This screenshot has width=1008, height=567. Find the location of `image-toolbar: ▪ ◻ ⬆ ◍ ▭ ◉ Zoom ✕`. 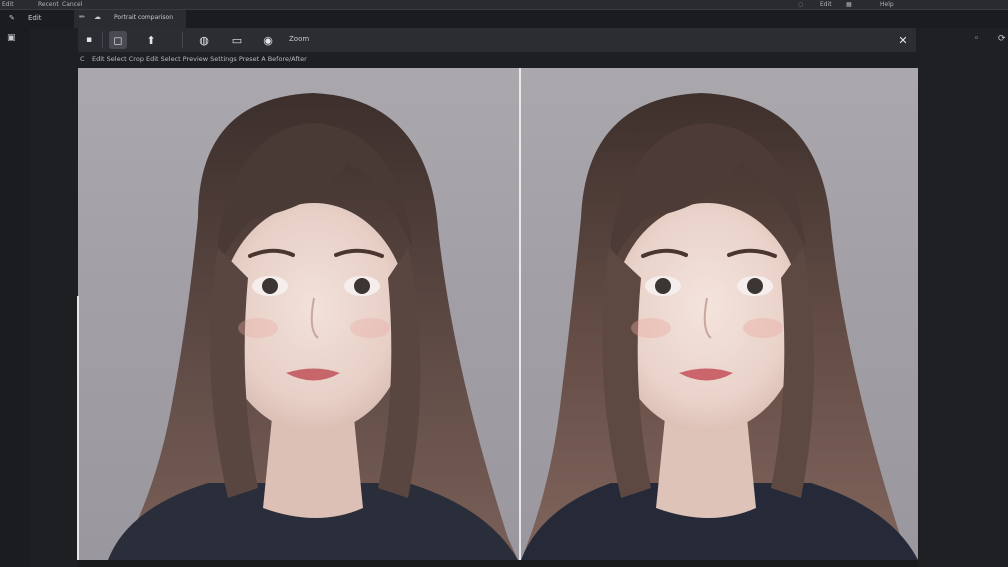

image-toolbar: ▪ ◻ ⬆ ◍ ▭ ◉ Zoom ✕ is located at coordinates (497, 40).